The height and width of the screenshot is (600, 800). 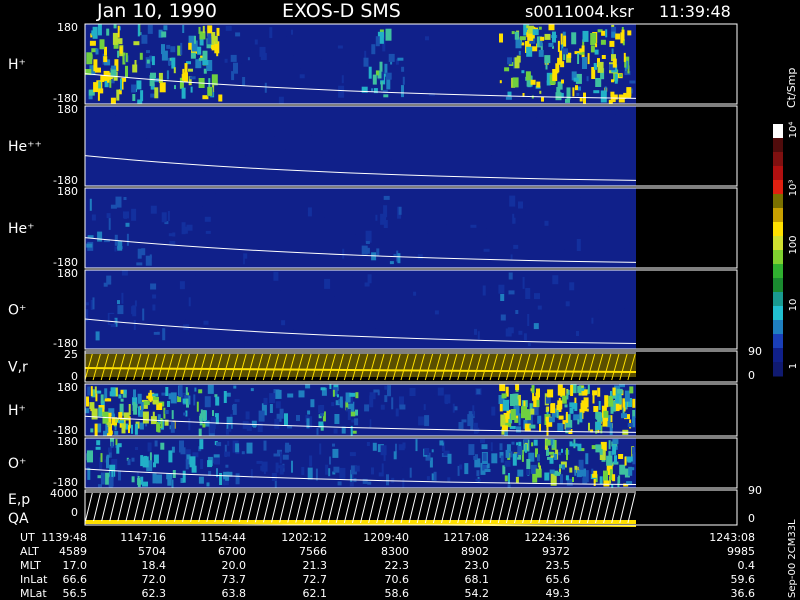 What do you see at coordinates (75, 579) in the screenshot?
I see `footer-cell: 66.6` at bounding box center [75, 579].